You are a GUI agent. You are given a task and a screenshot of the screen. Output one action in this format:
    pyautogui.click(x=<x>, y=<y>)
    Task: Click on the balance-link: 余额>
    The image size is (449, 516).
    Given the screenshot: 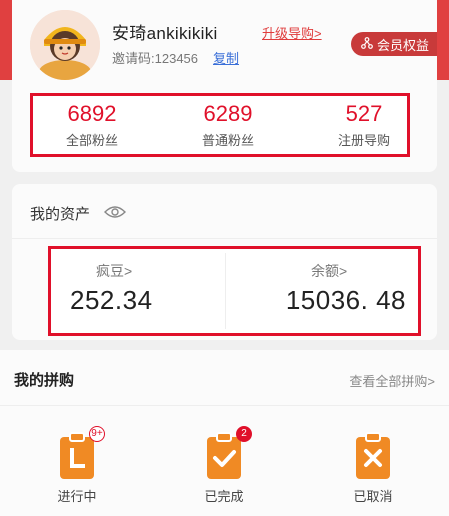 What is the action you would take?
    pyautogui.click(x=329, y=271)
    